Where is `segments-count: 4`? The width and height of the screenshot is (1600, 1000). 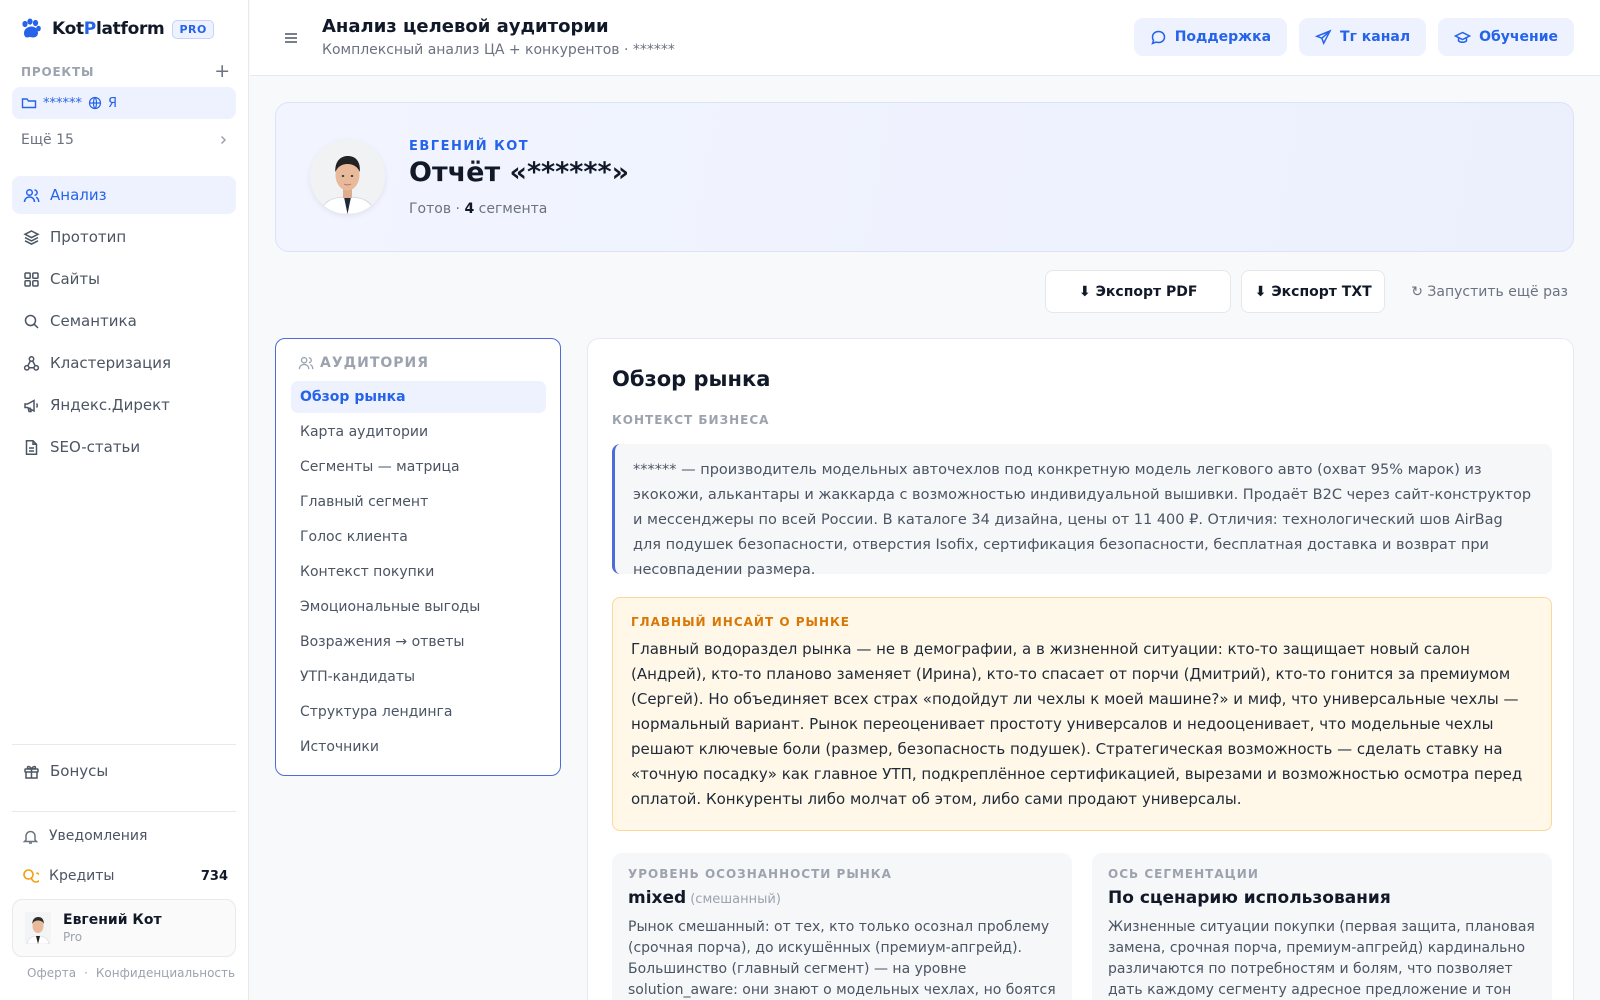 segments-count: 4 is located at coordinates (469, 209).